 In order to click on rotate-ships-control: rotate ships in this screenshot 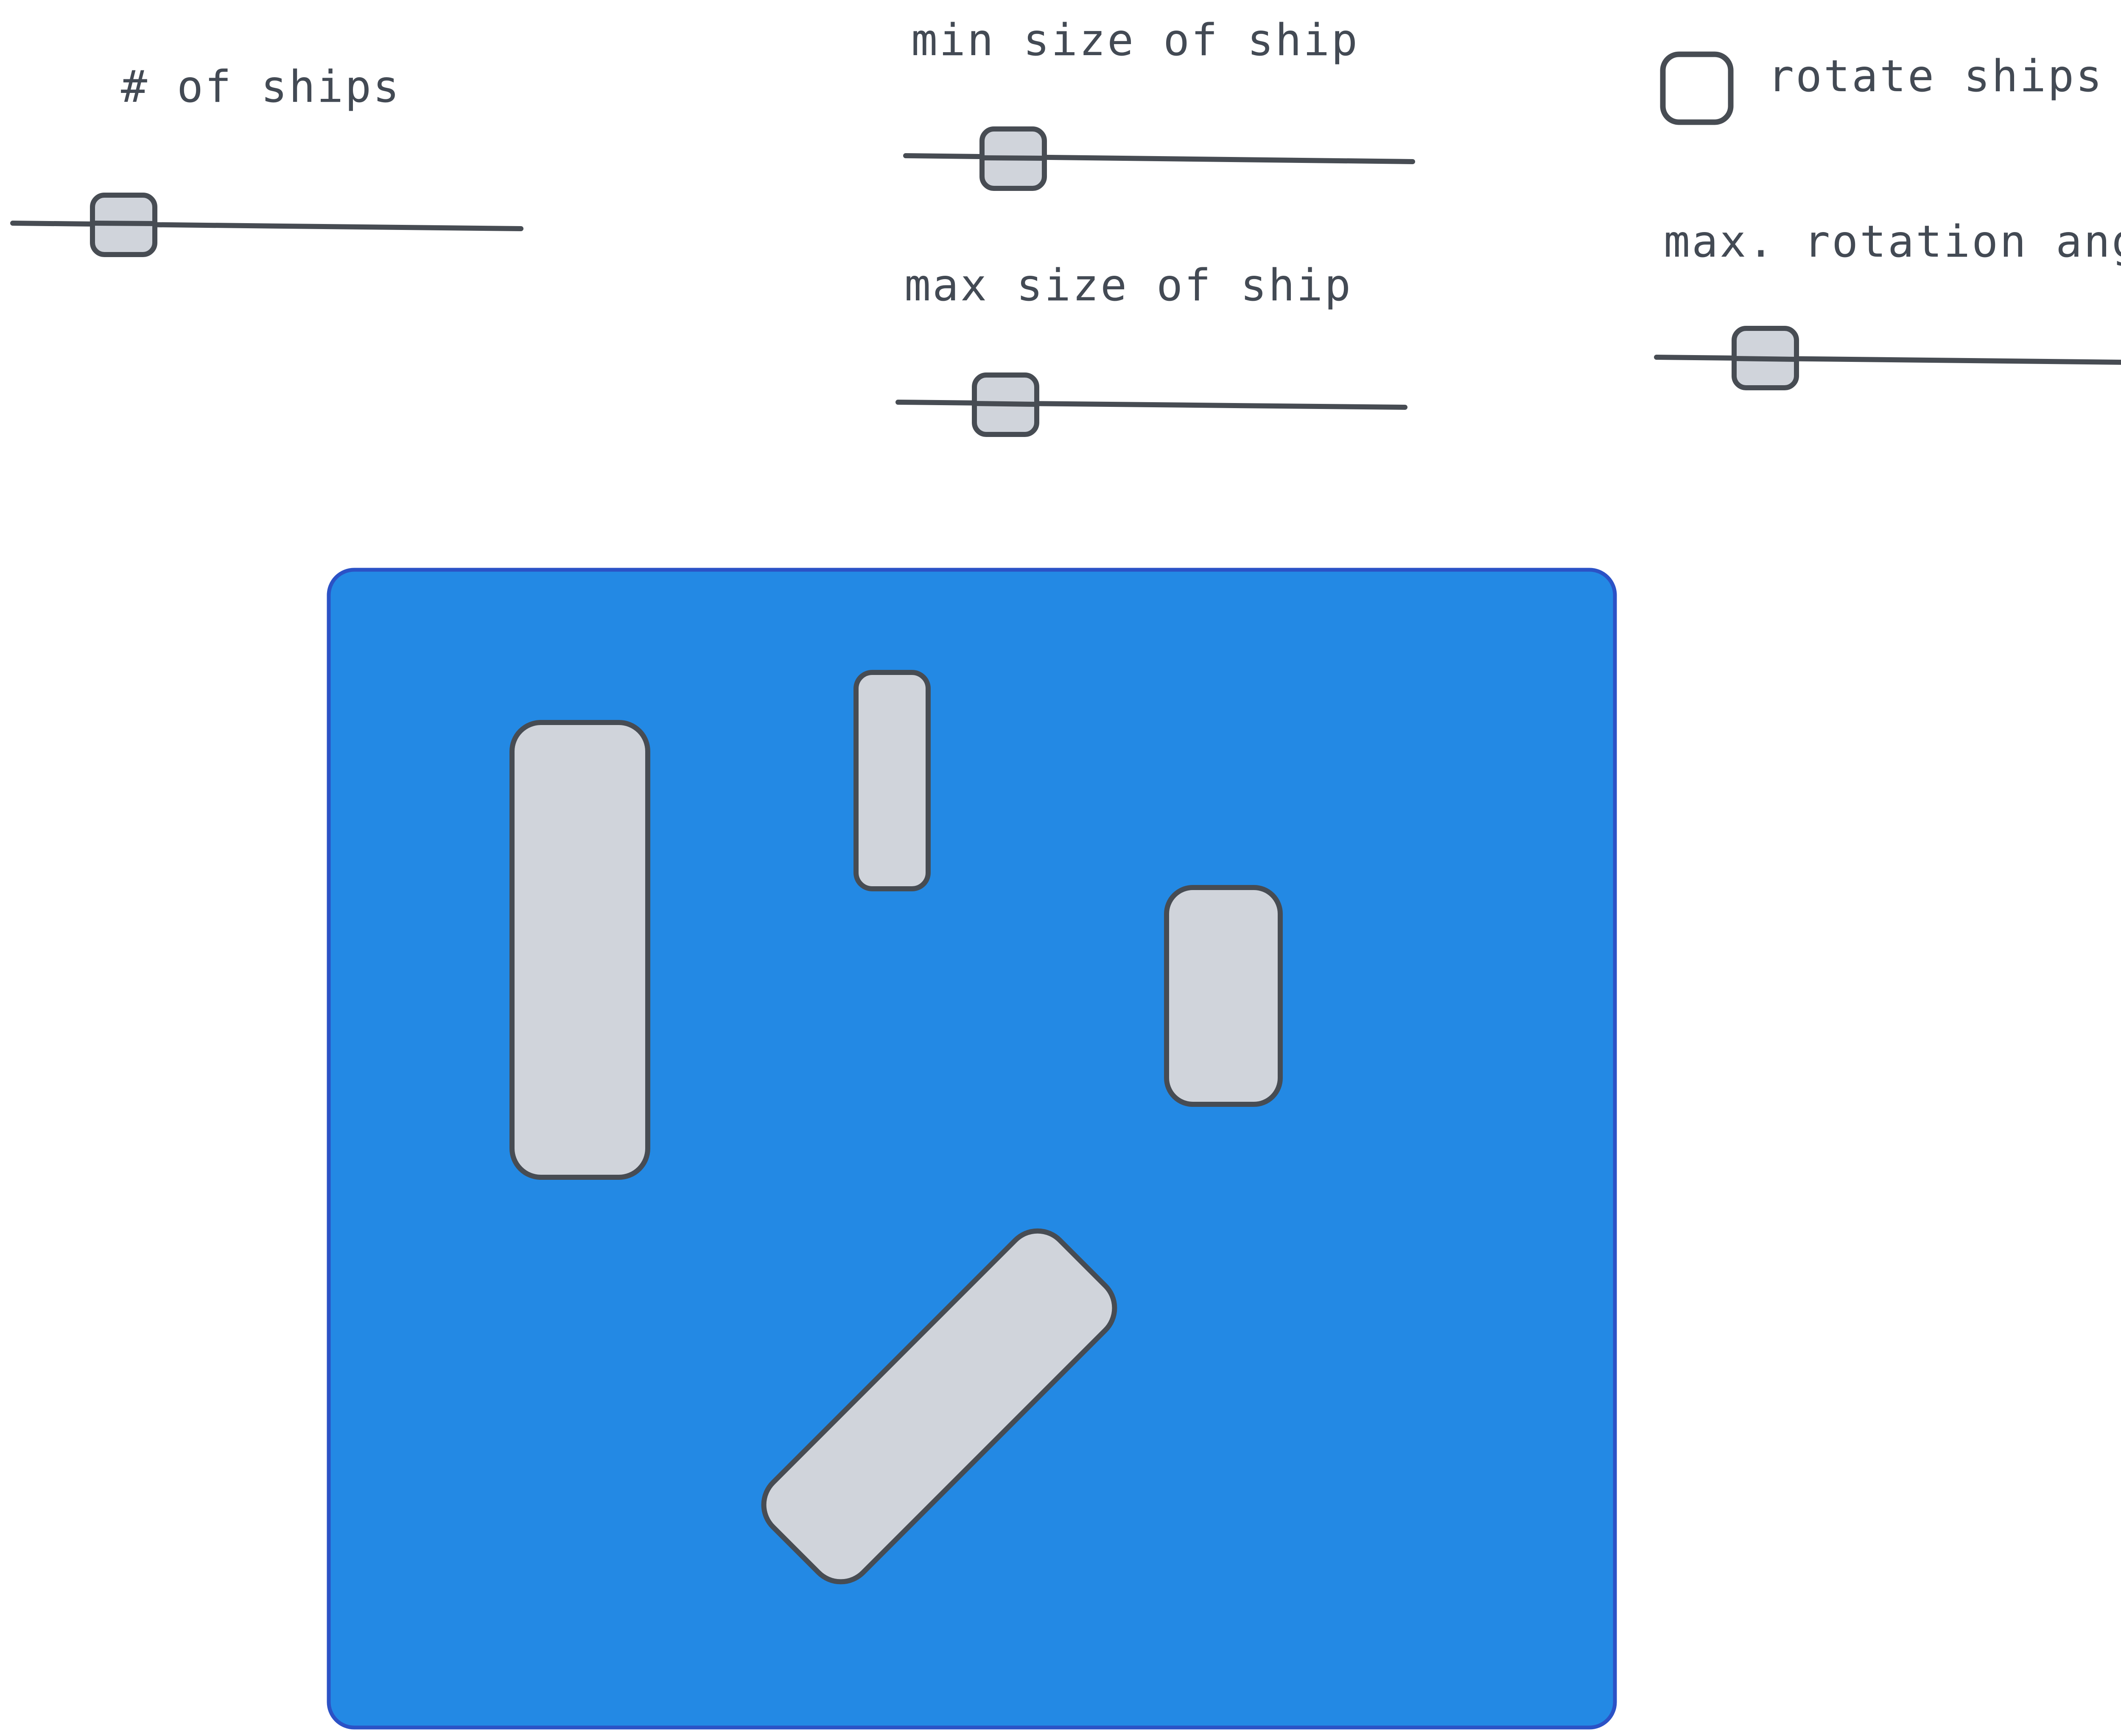, I will do `click(1882, 88)`.